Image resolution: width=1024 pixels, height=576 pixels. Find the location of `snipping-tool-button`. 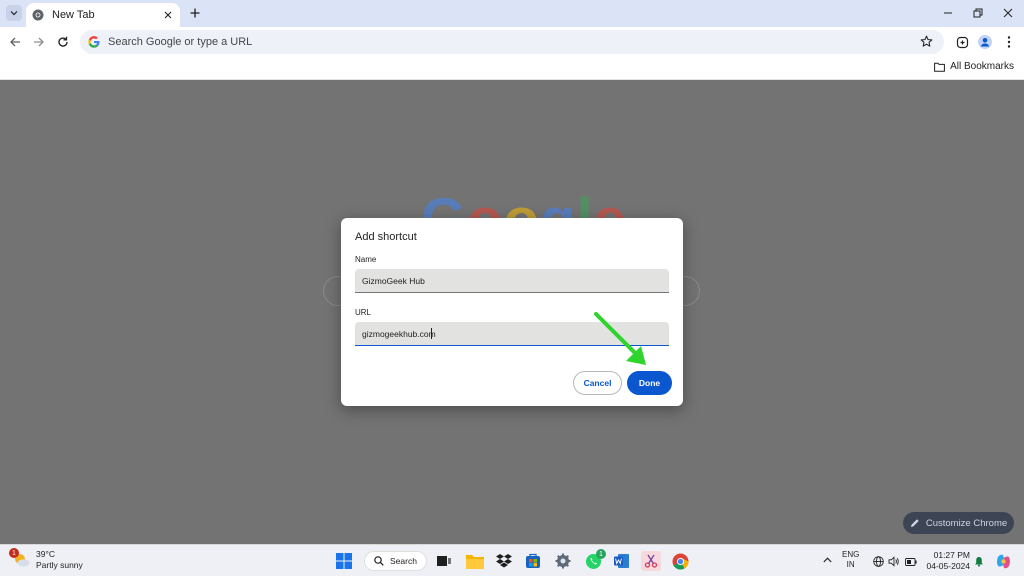

snipping-tool-button is located at coordinates (651, 561).